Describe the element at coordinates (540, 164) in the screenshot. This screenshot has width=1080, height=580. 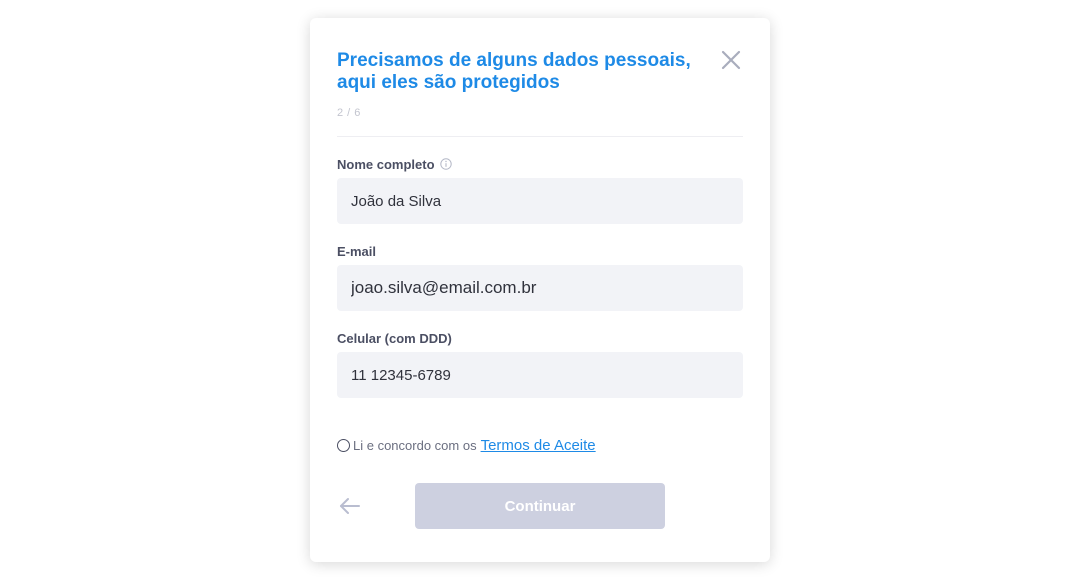
I see `full-name-label-row: Nome completo` at that location.